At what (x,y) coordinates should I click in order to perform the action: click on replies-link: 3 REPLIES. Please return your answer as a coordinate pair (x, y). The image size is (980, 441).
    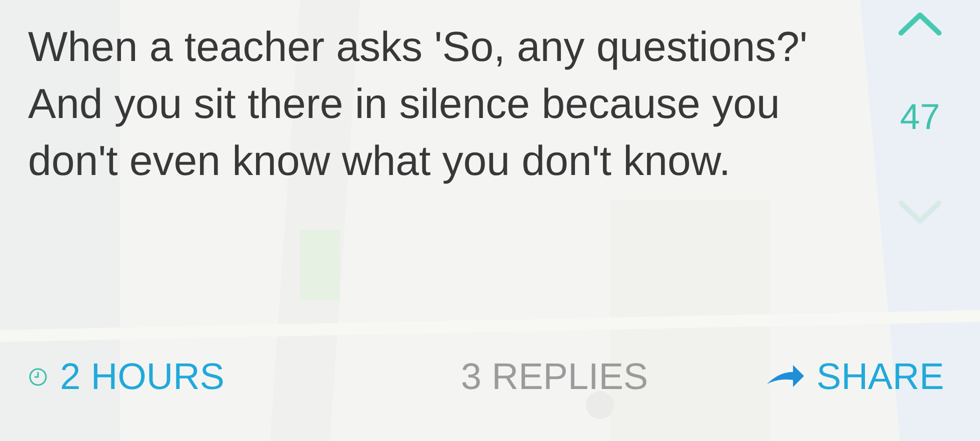
    Looking at the image, I should click on (554, 377).